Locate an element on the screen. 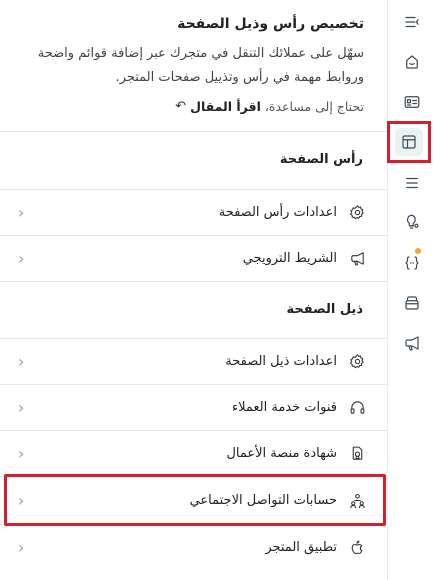 This screenshot has height=580, width=435. reply-arrow-icon: ↶ is located at coordinates (181, 106).